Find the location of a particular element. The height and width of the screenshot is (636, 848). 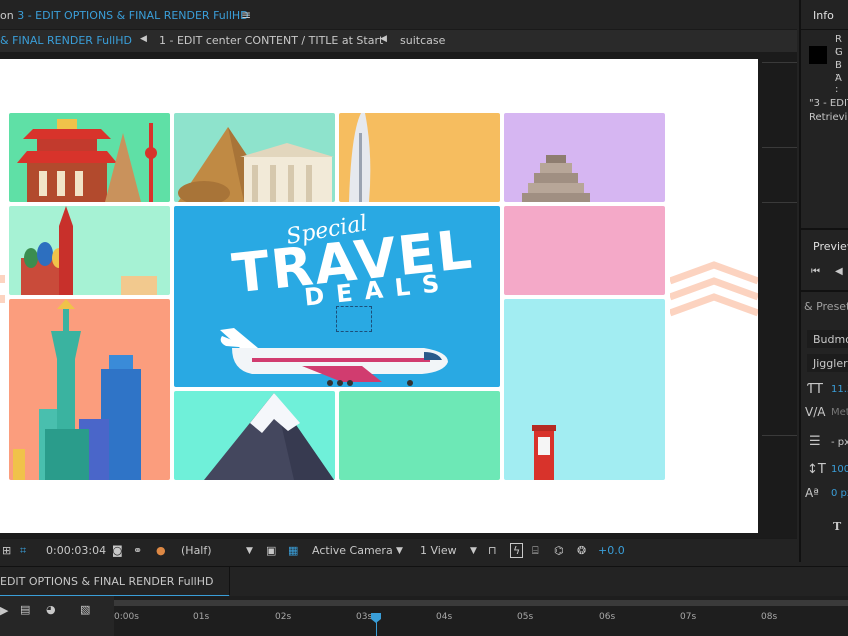

leading-value: - px is located at coordinates (839, 442).